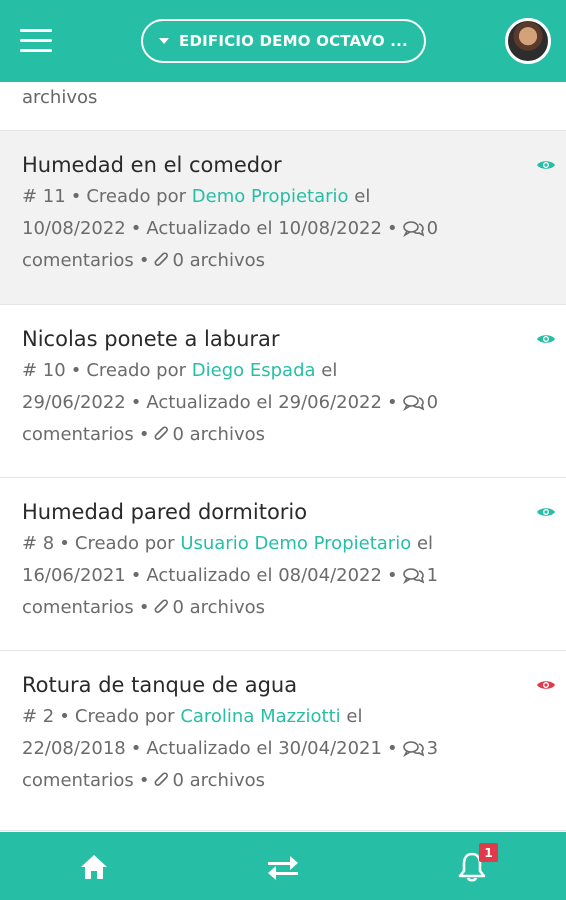  Describe the element at coordinates (264, 402) in the screenshot. I see `updated-date: Actualizado el 29/06/2022` at that location.